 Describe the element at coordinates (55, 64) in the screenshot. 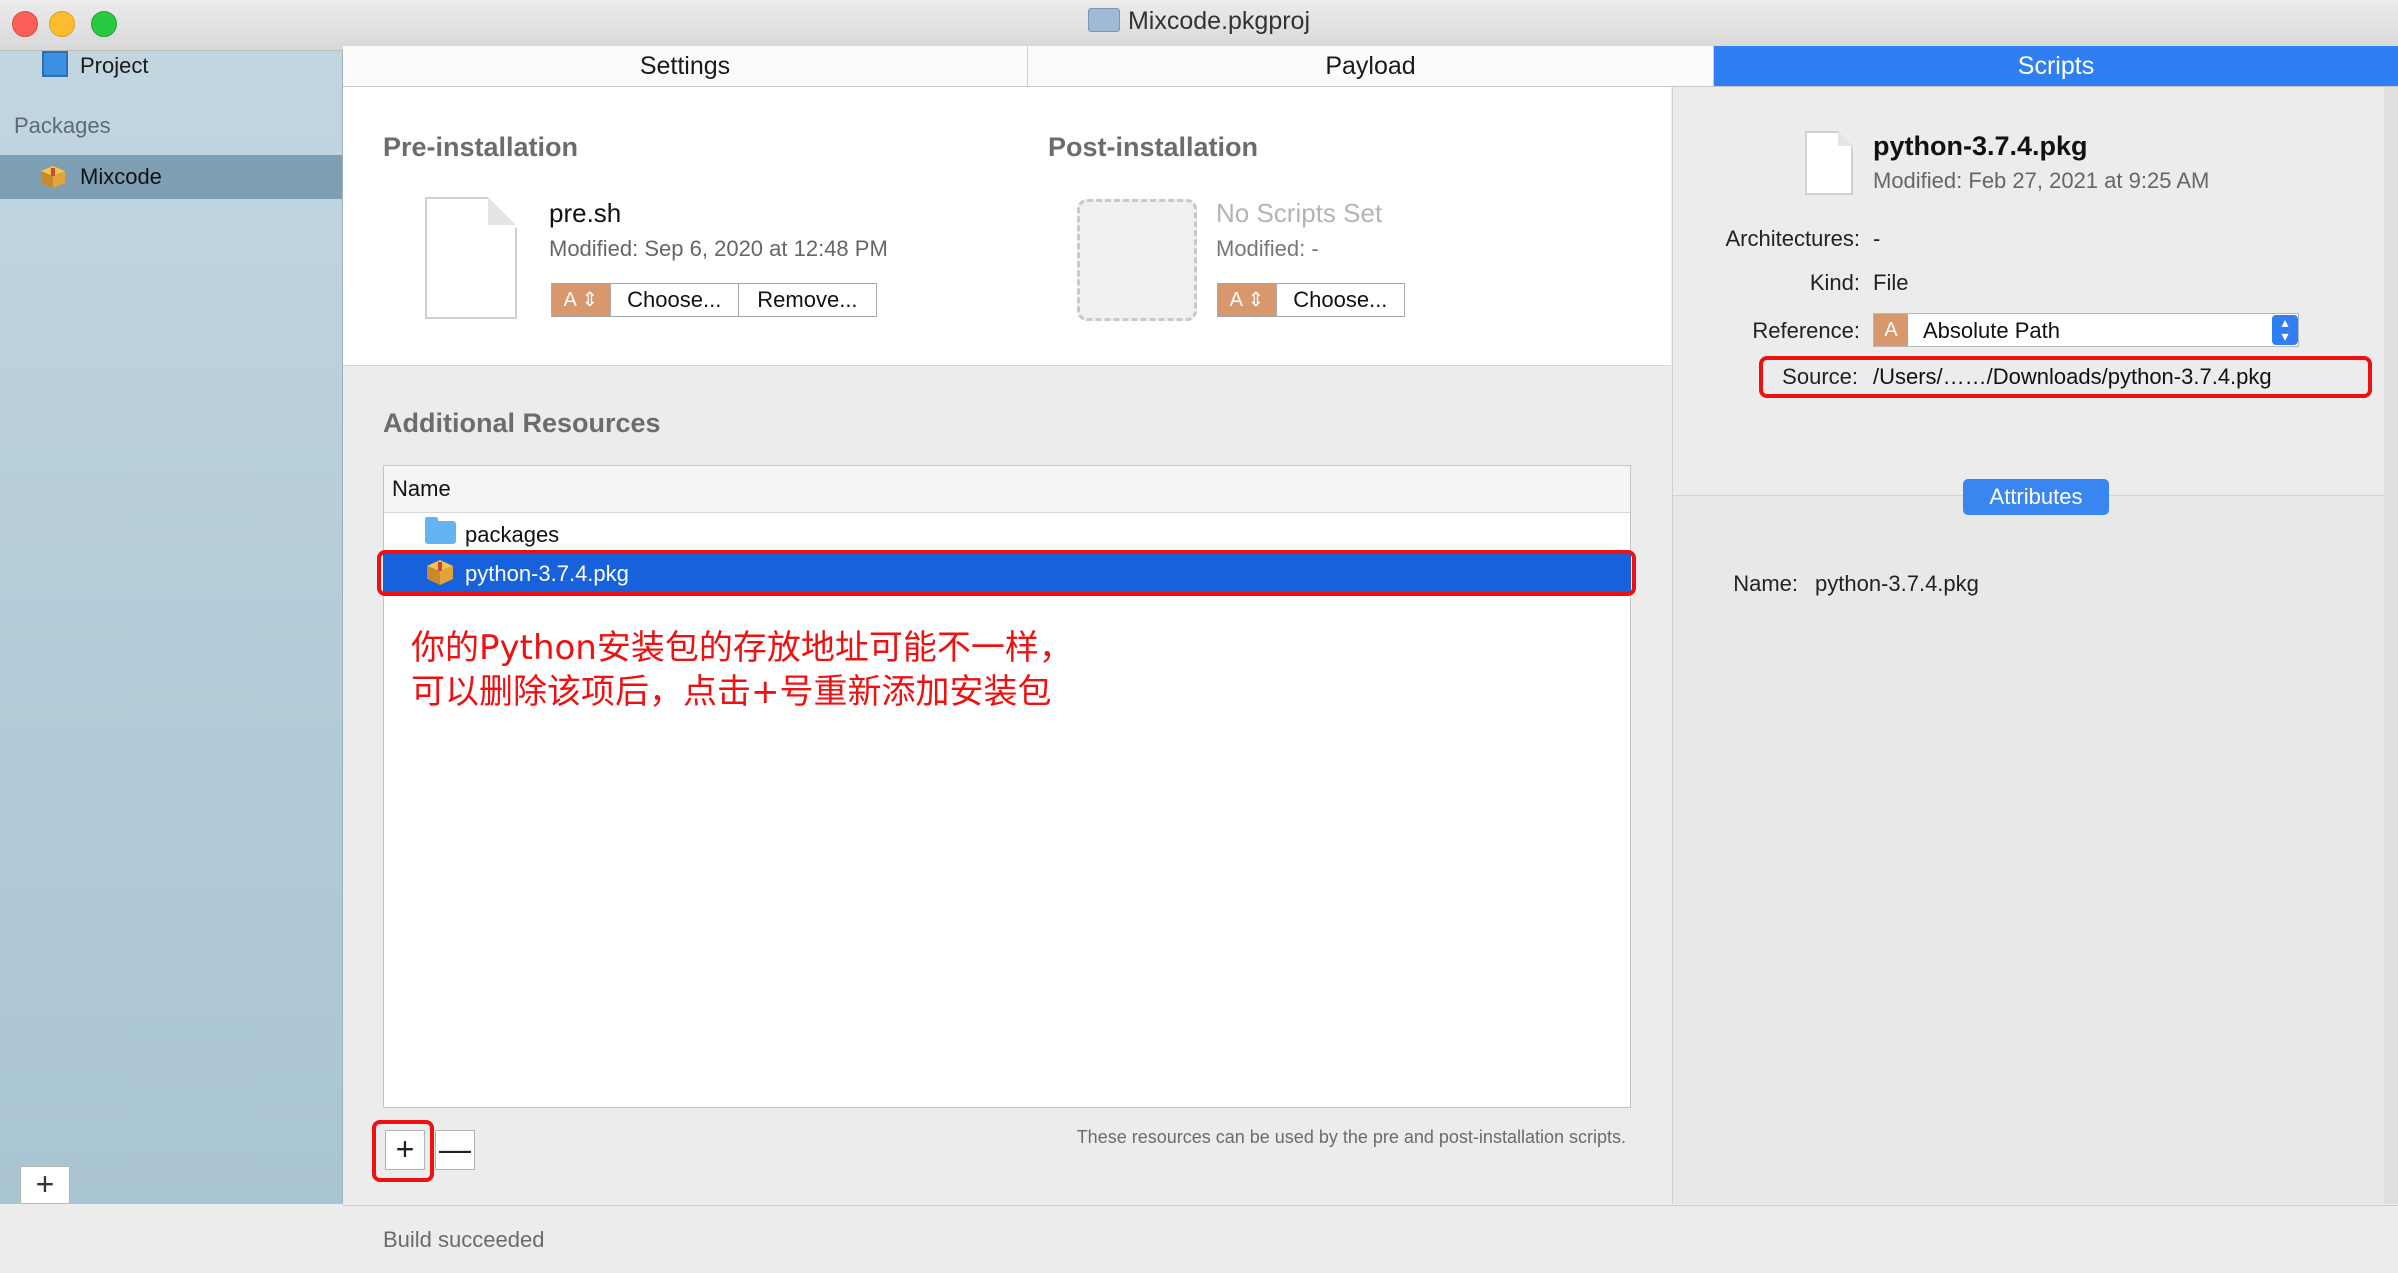

I see `project-icon` at that location.